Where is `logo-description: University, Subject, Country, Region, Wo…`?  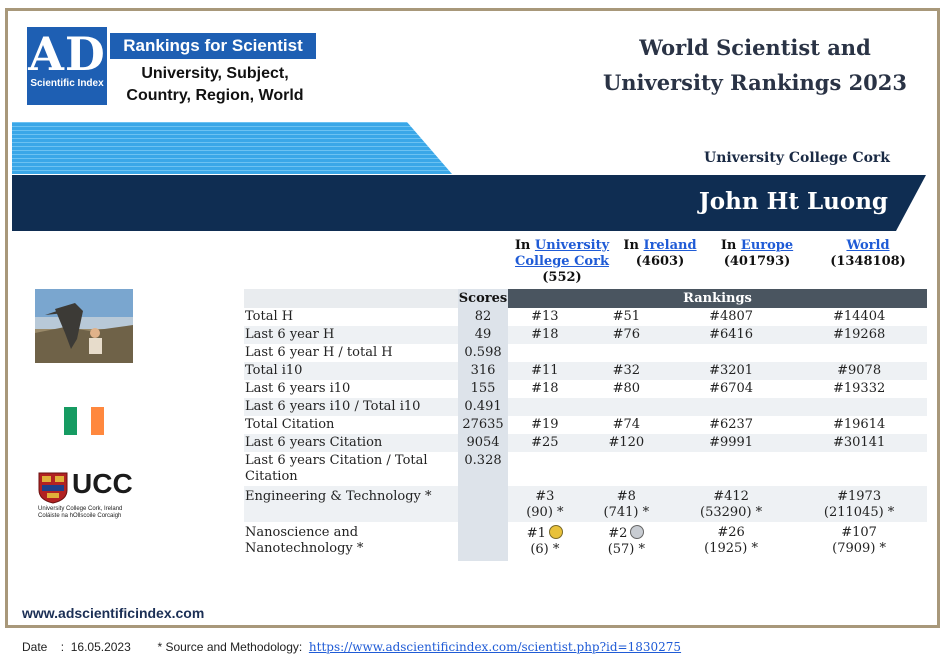 logo-description: University, Subject, Country, Region, Wo… is located at coordinates (215, 84).